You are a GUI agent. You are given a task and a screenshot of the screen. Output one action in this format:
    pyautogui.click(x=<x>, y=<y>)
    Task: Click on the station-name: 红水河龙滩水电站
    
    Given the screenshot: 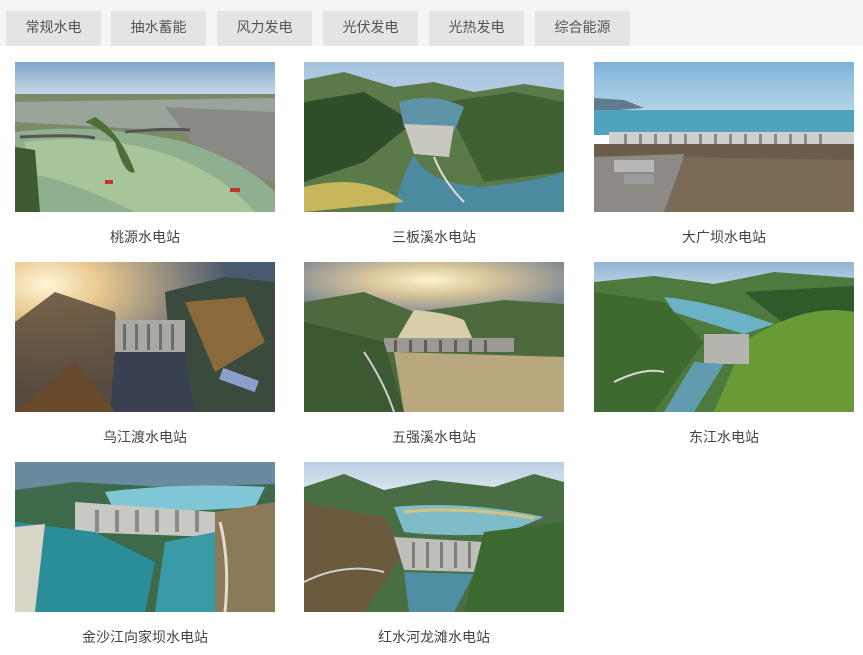 What is the action you would take?
    pyautogui.click(x=434, y=637)
    